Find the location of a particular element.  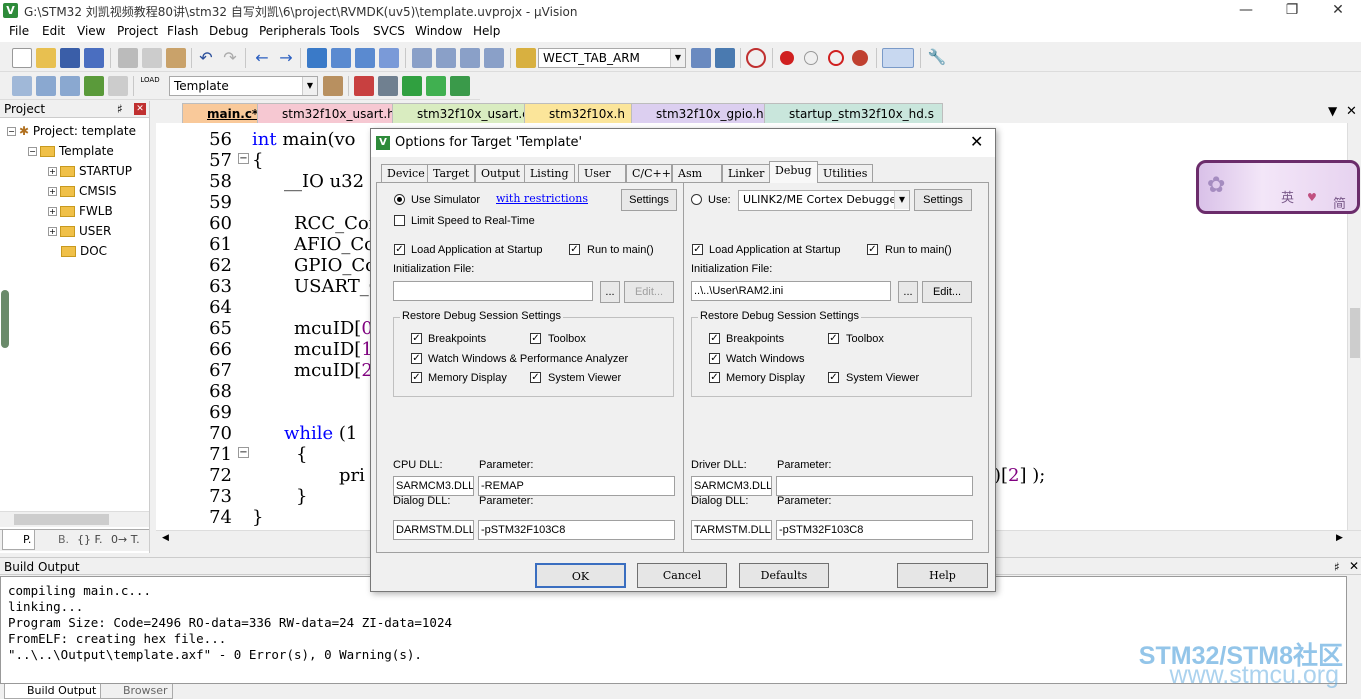

tab-project: P. is located at coordinates (19, 540).